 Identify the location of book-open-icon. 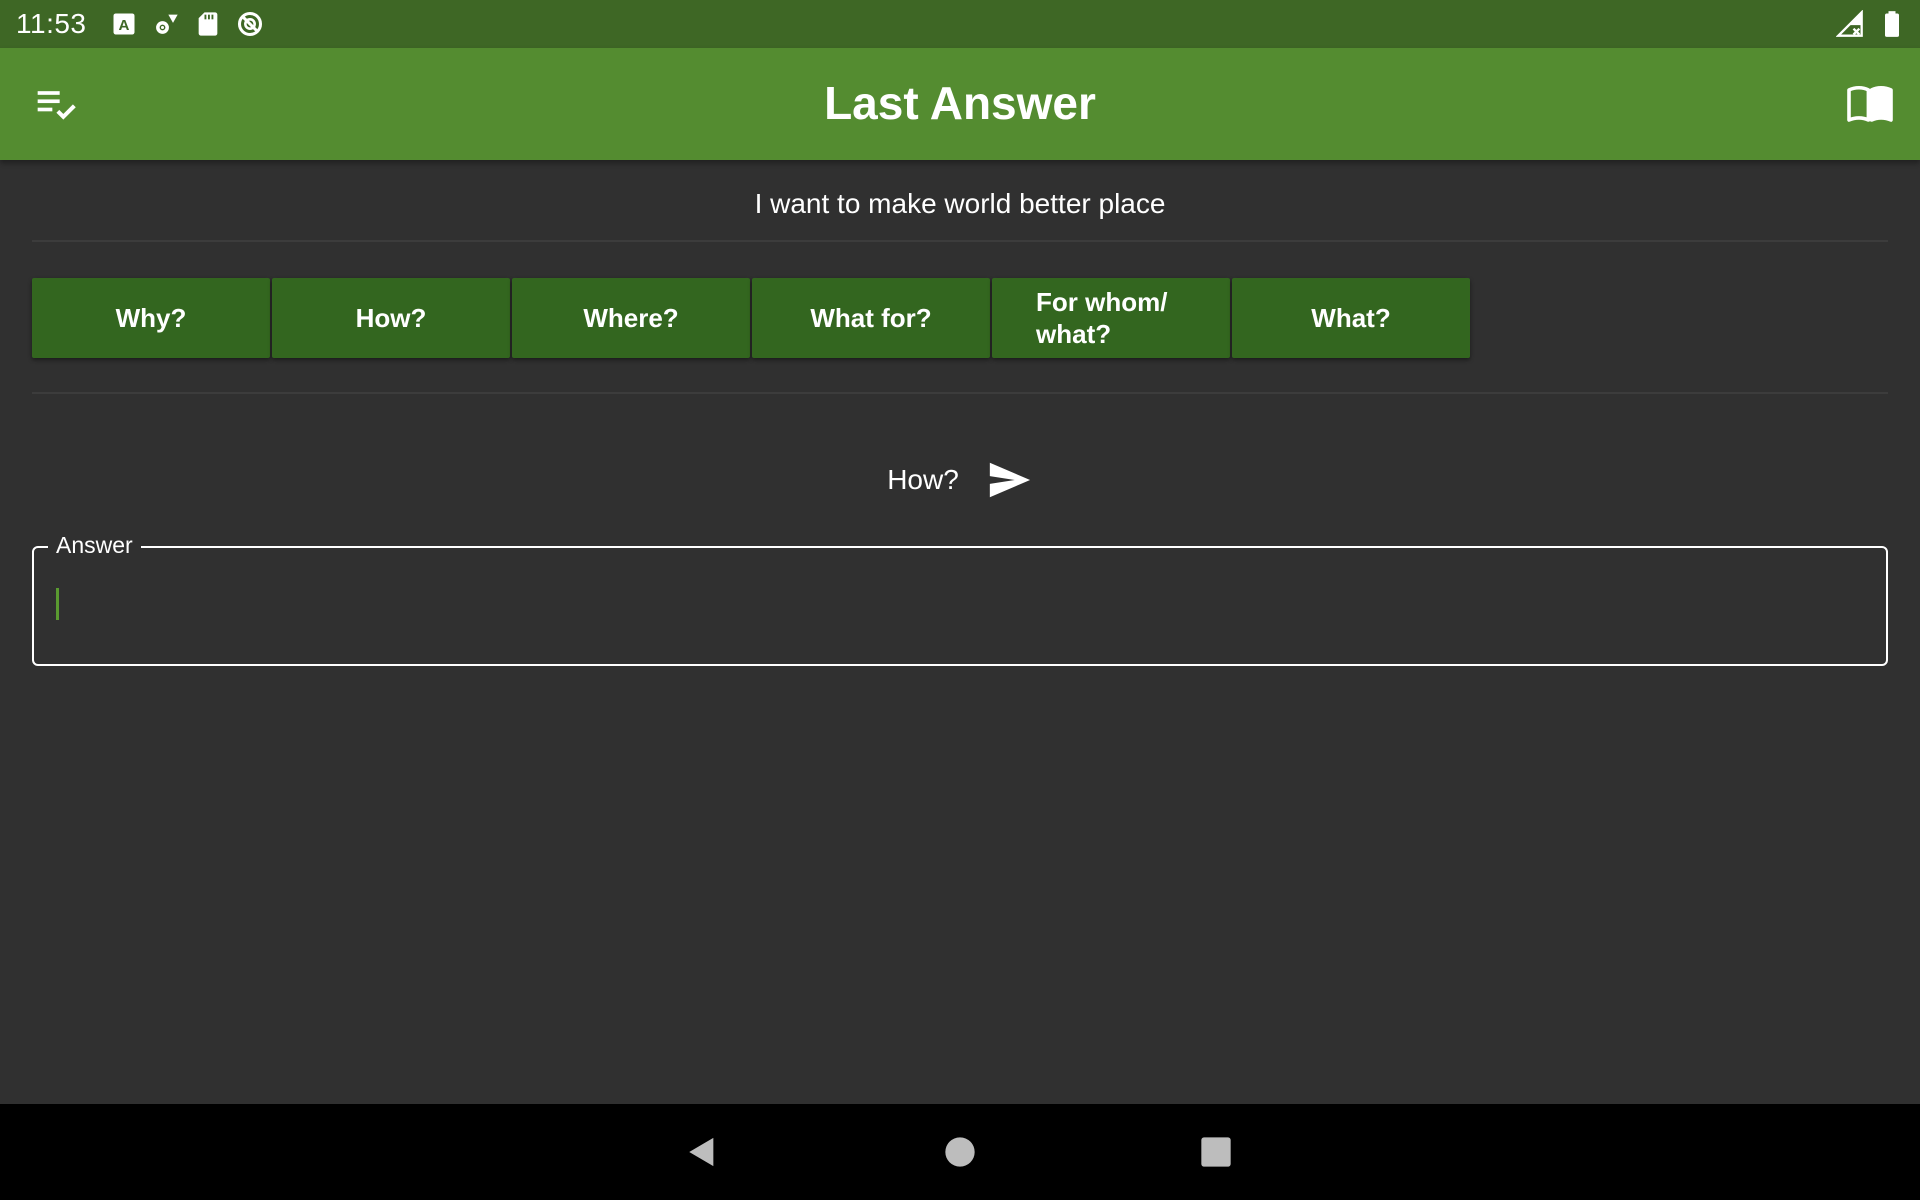
(1870, 103).